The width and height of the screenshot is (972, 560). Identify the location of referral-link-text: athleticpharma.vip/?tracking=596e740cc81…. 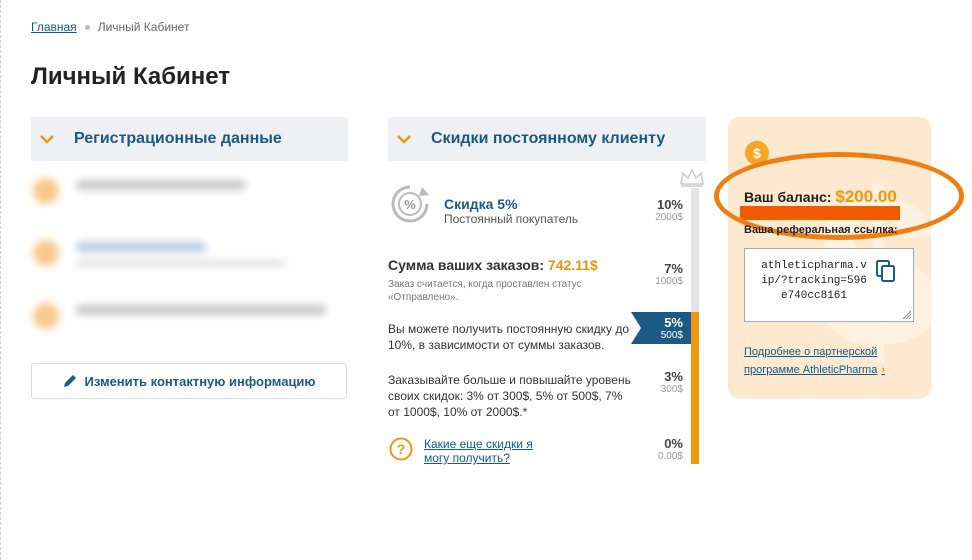
(814, 281).